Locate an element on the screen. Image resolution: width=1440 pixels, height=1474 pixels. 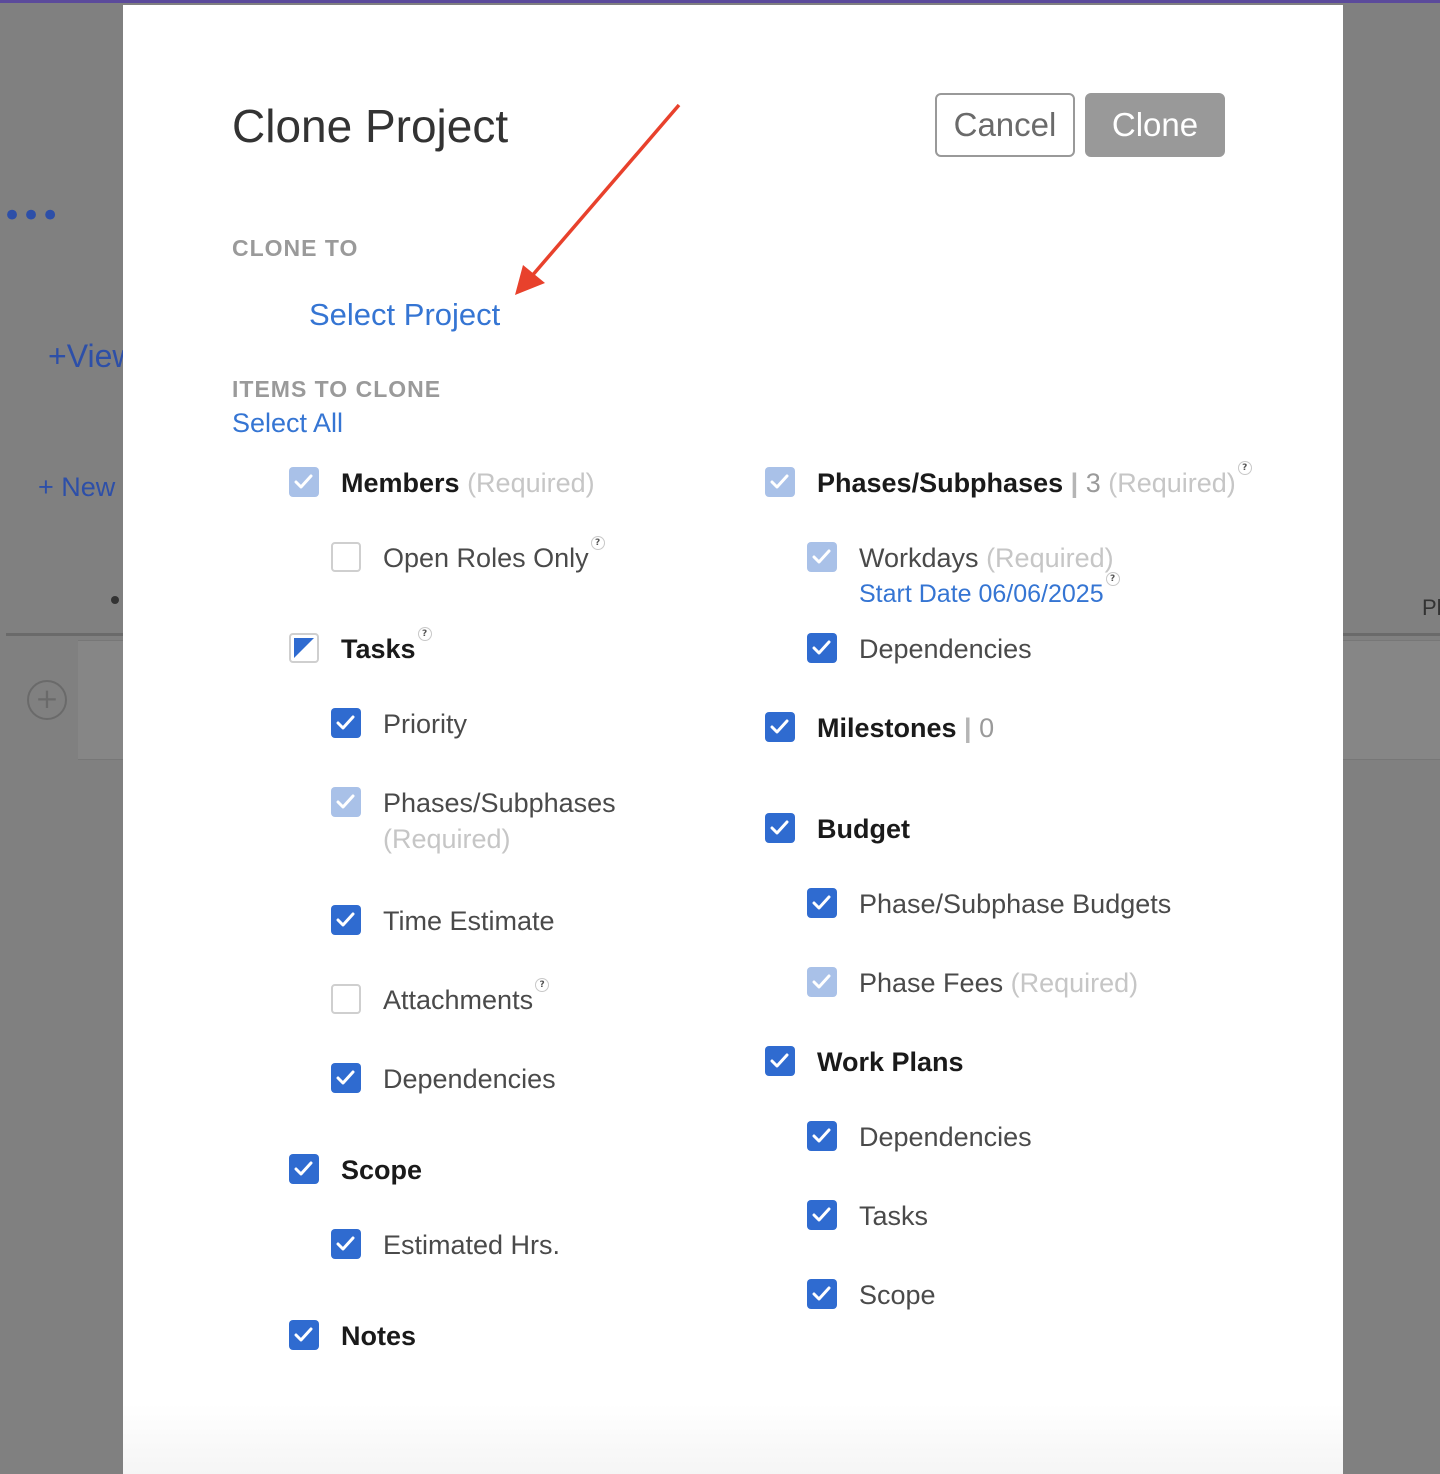
option-label-text: Priority is located at coordinates (425, 724).